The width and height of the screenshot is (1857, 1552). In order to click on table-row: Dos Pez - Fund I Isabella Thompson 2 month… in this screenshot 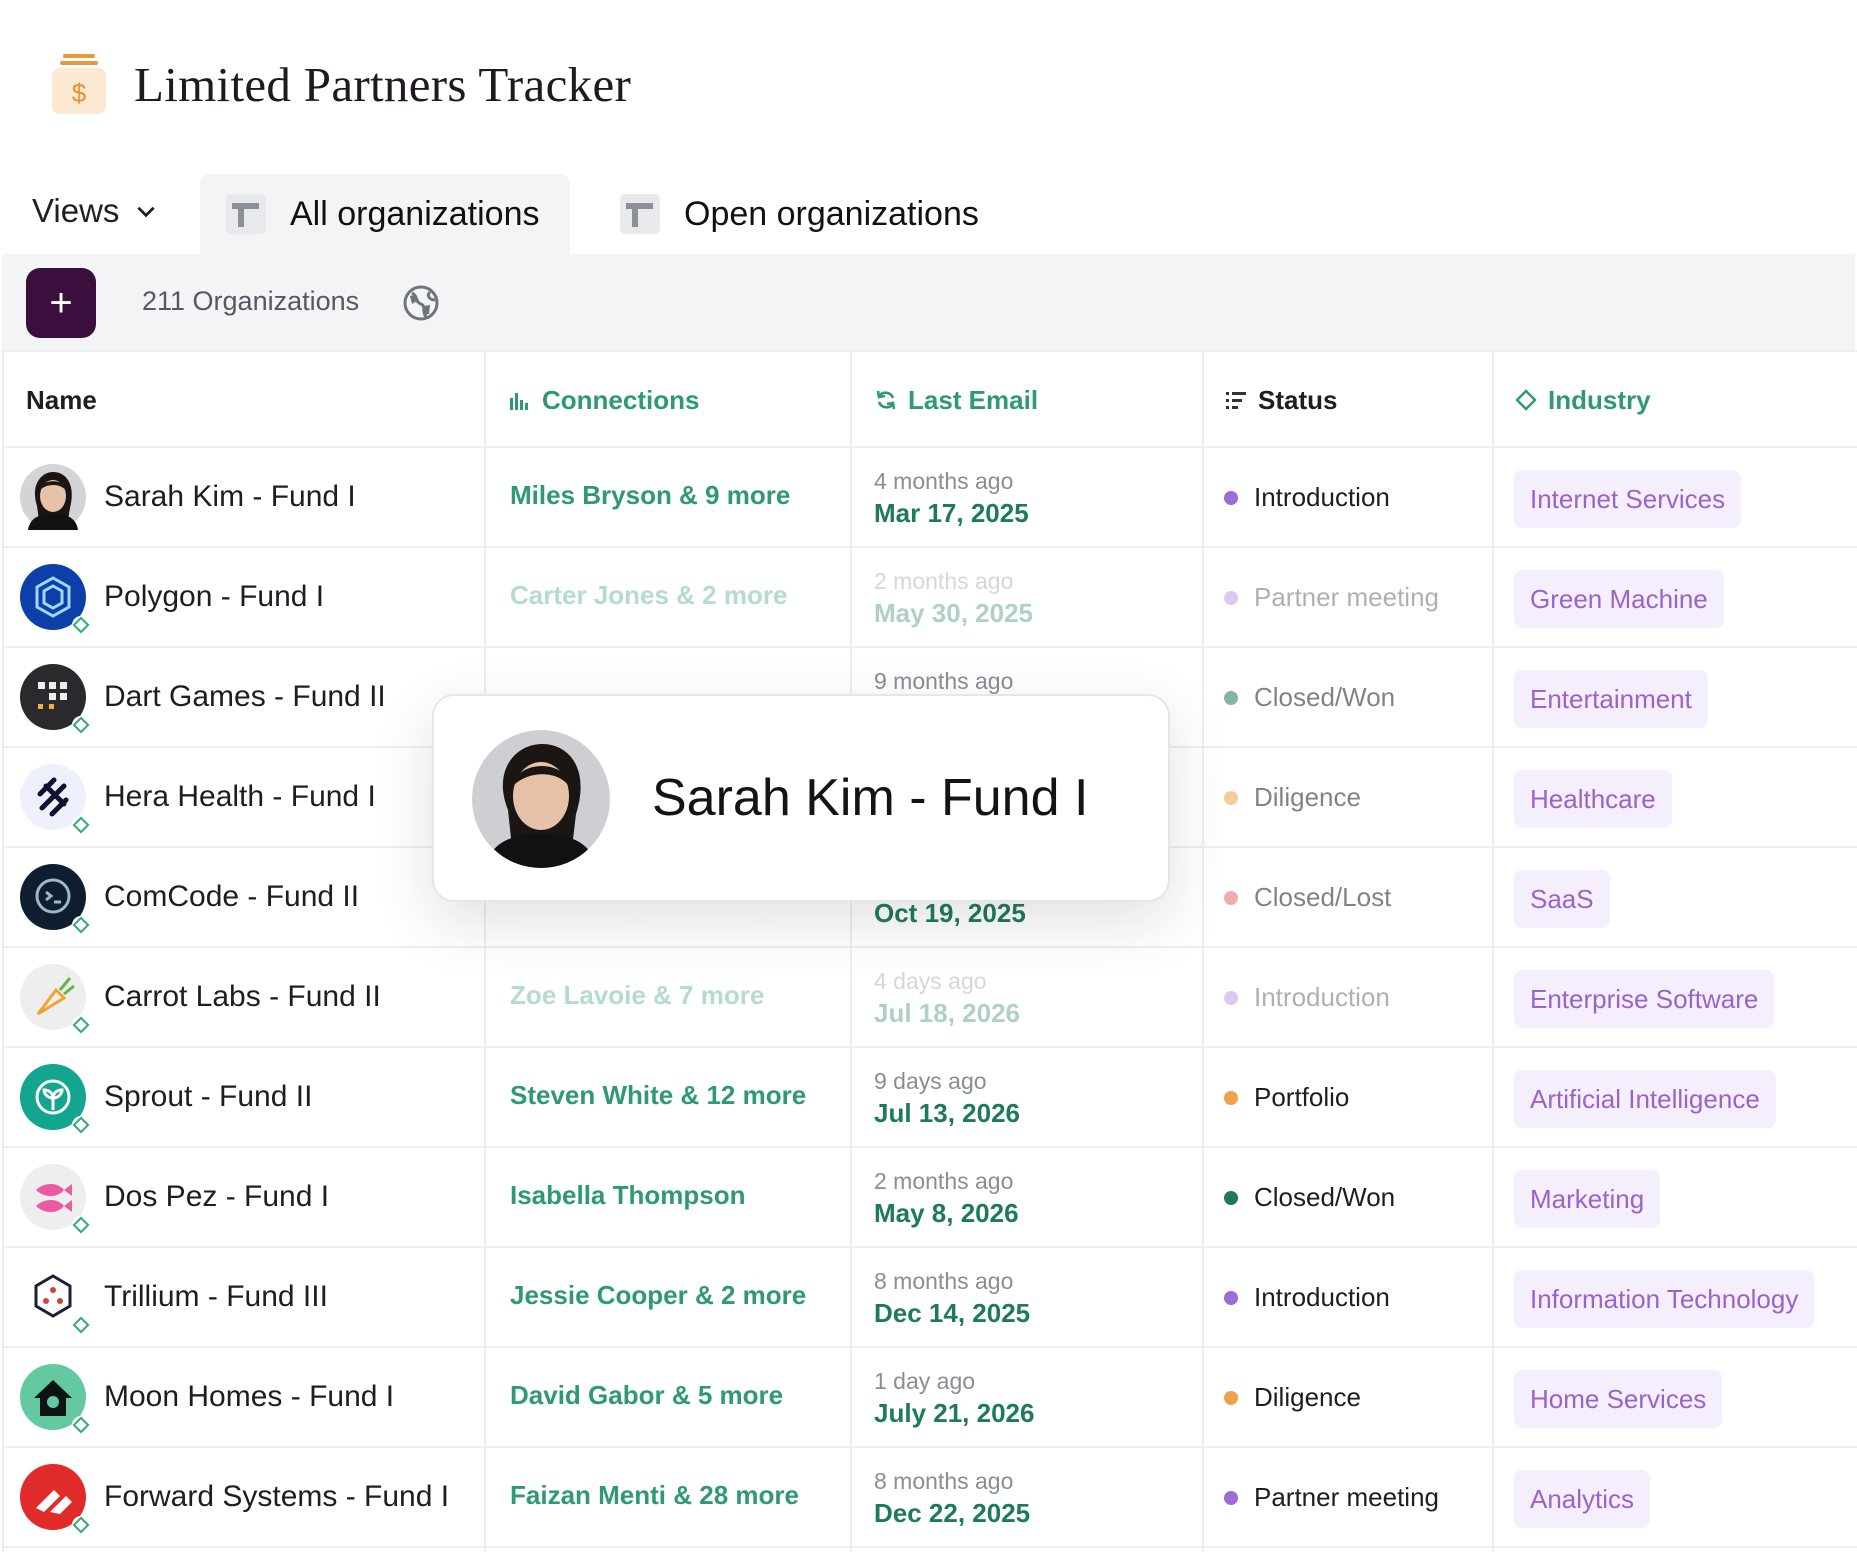, I will do `click(930, 1198)`.